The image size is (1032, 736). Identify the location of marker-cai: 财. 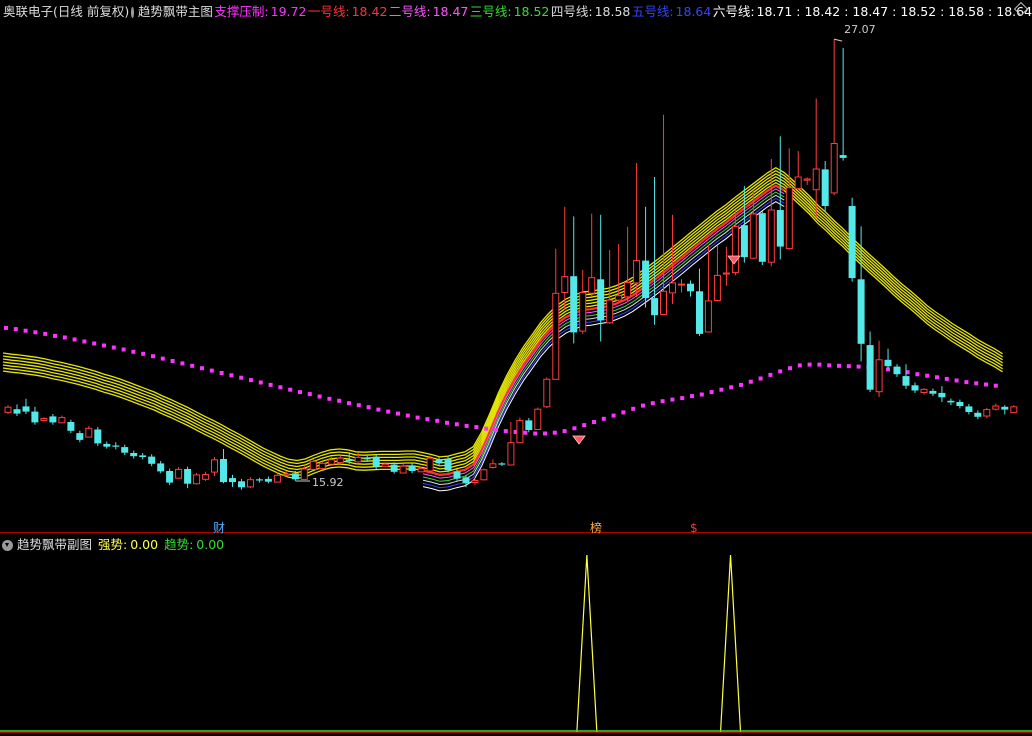
(219, 528).